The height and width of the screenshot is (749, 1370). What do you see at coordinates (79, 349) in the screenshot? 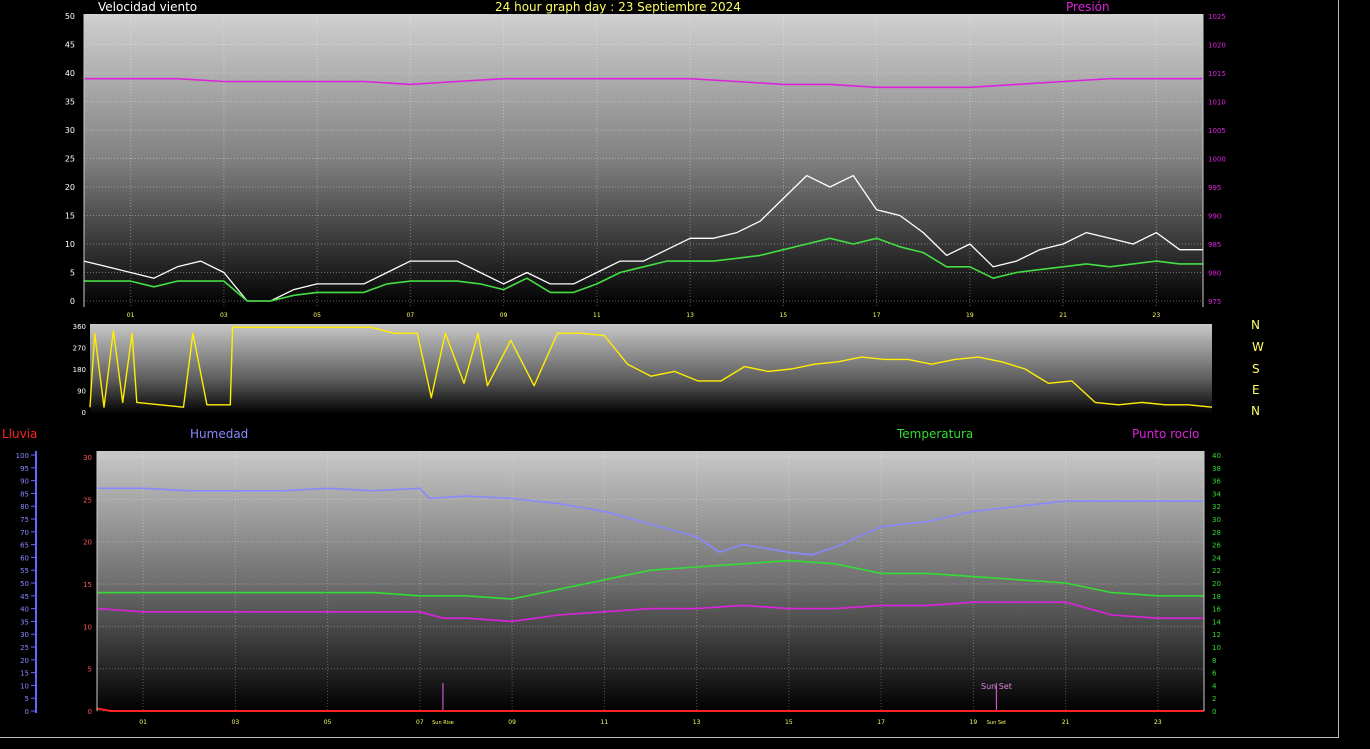
I see `y-tick-label: 270` at bounding box center [79, 349].